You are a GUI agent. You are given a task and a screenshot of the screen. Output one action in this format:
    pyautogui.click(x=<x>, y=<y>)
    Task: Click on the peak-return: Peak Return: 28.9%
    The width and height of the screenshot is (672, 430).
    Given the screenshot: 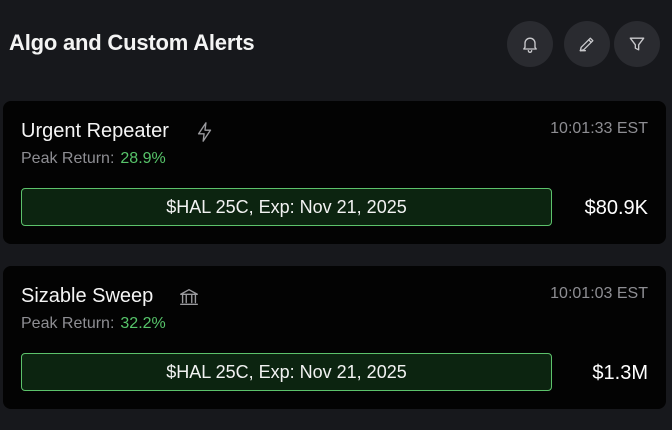 What is the action you would take?
    pyautogui.click(x=93, y=159)
    